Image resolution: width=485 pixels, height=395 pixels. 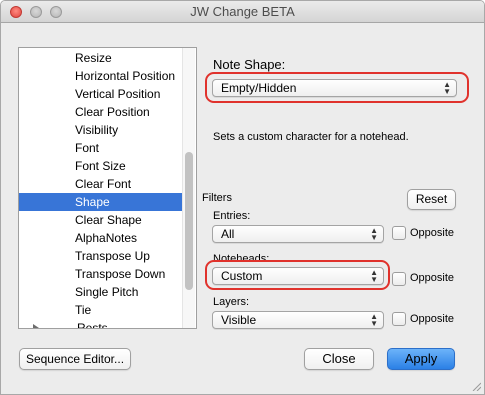 I want to click on list-item-visibility: Visibility, so click(x=100, y=130).